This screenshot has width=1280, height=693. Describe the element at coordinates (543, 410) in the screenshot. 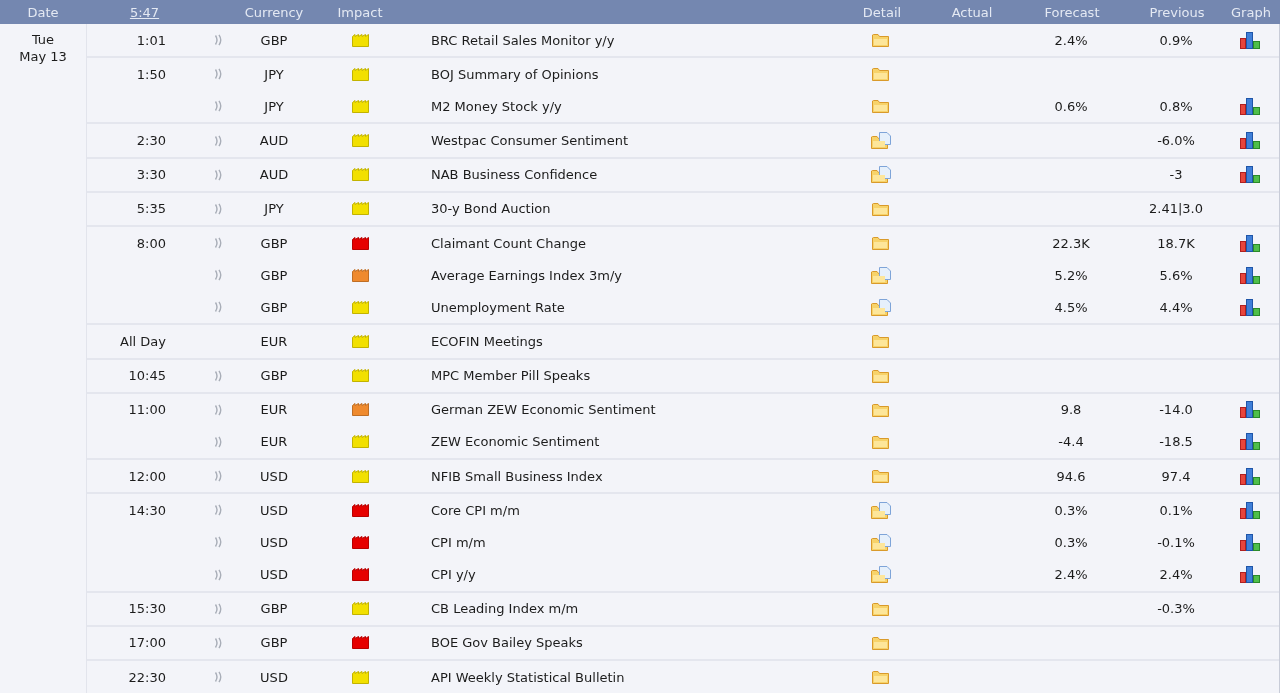

I see `event-title: German ZEW Economic Sentiment` at that location.